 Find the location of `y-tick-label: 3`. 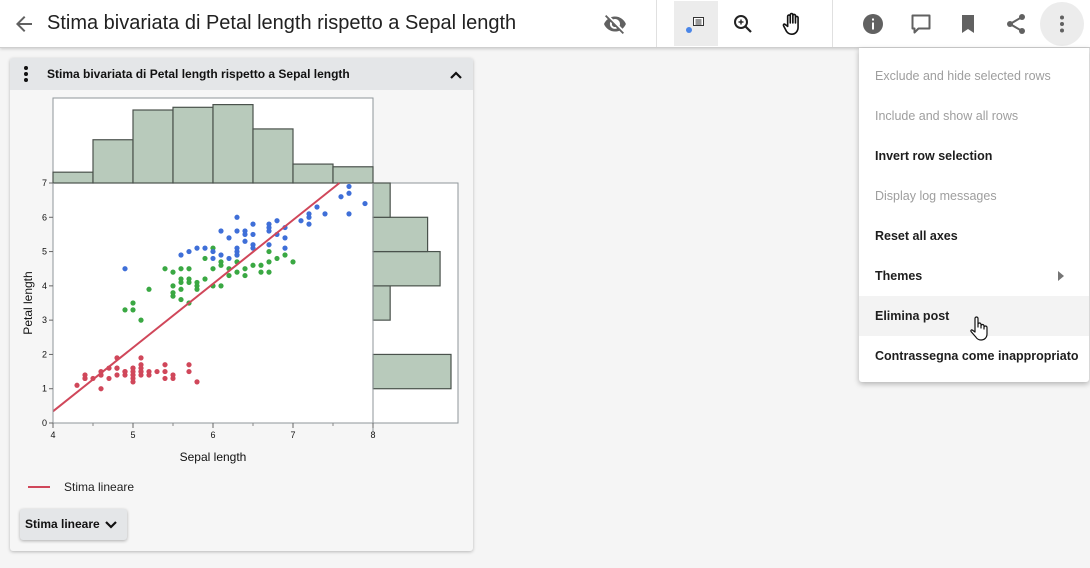

y-tick-label: 3 is located at coordinates (44, 320).